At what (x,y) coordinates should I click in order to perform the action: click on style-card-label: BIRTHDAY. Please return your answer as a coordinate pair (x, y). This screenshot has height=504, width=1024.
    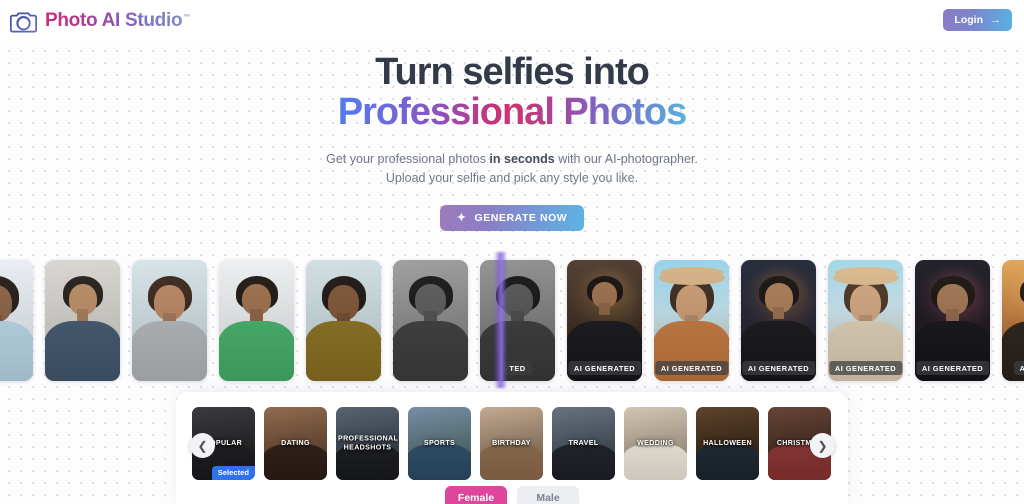
    Looking at the image, I should click on (511, 442).